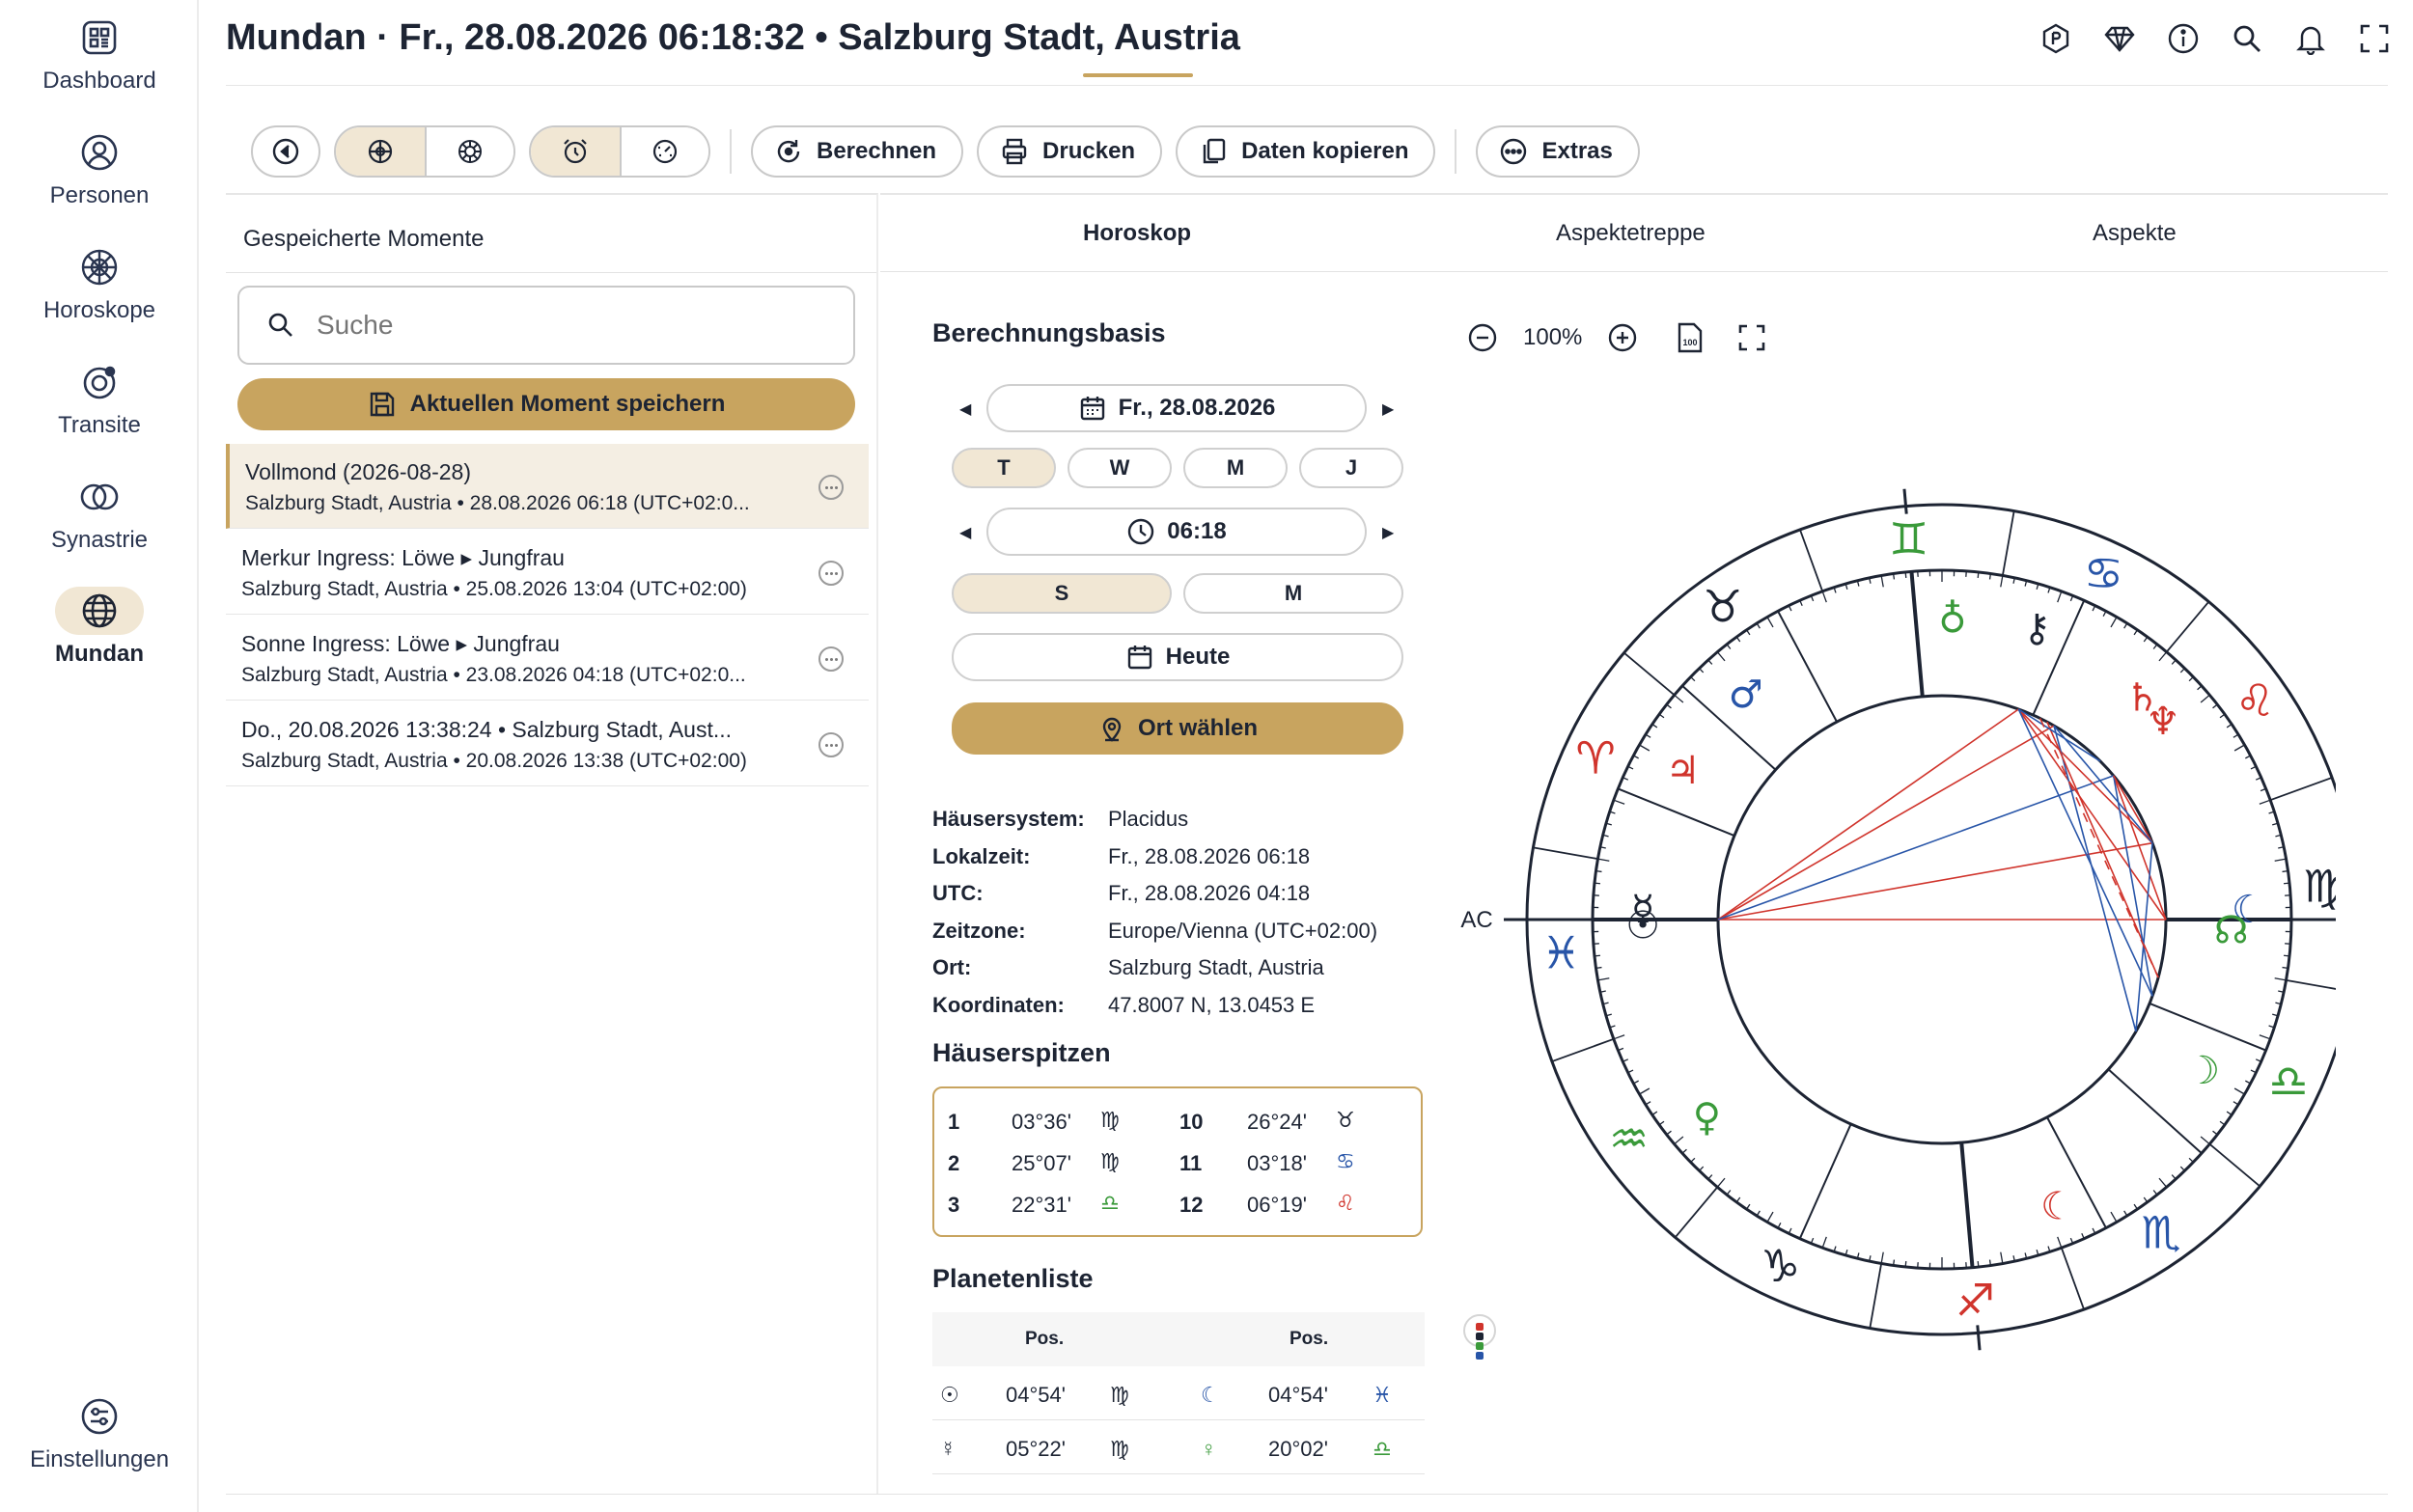 This screenshot has width=2413, height=1512. I want to click on chart-fullscreen-icon, so click(1752, 337).